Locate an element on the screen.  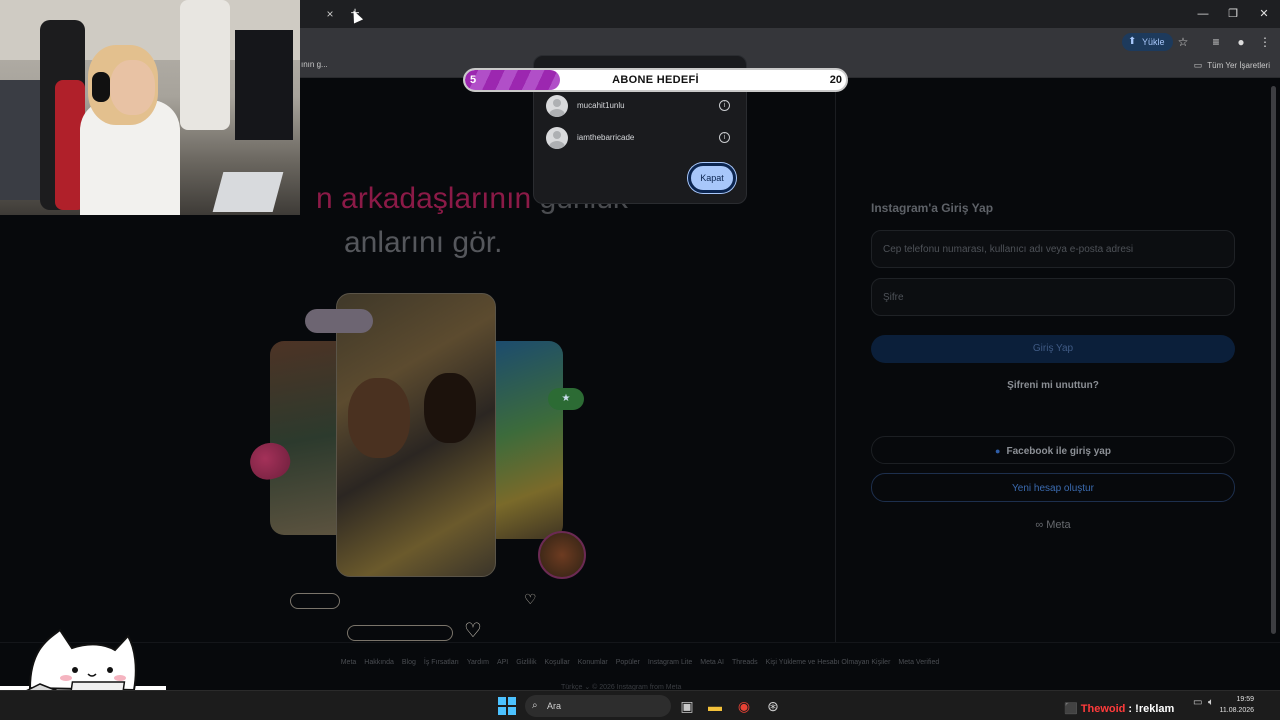
chrome-icon: ◉ is located at coordinates (744, 706).